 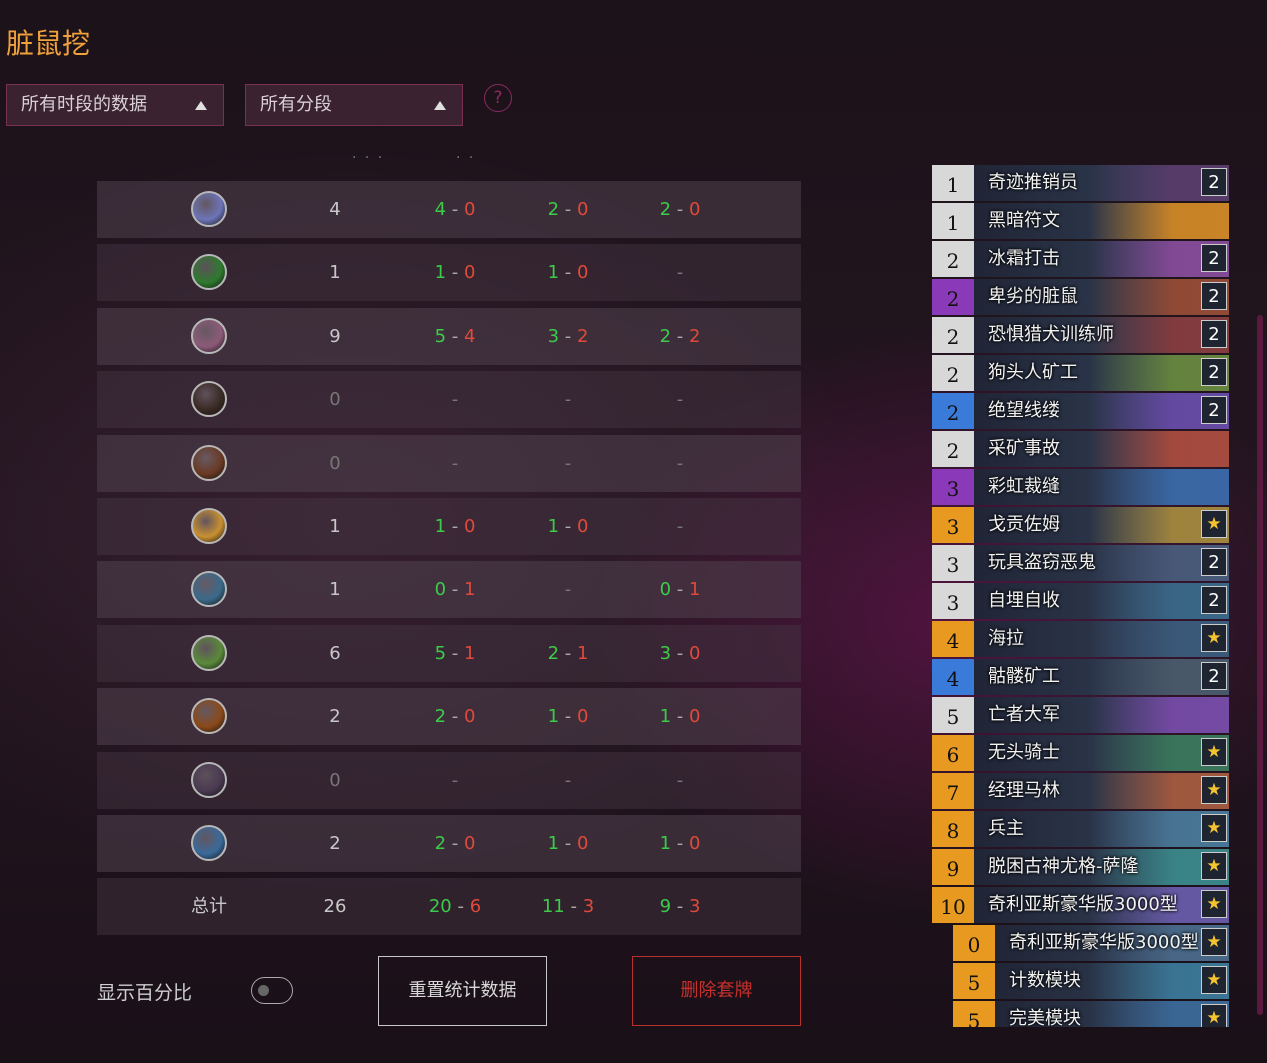 I want to click on shaman-class-icon, so click(x=209, y=589).